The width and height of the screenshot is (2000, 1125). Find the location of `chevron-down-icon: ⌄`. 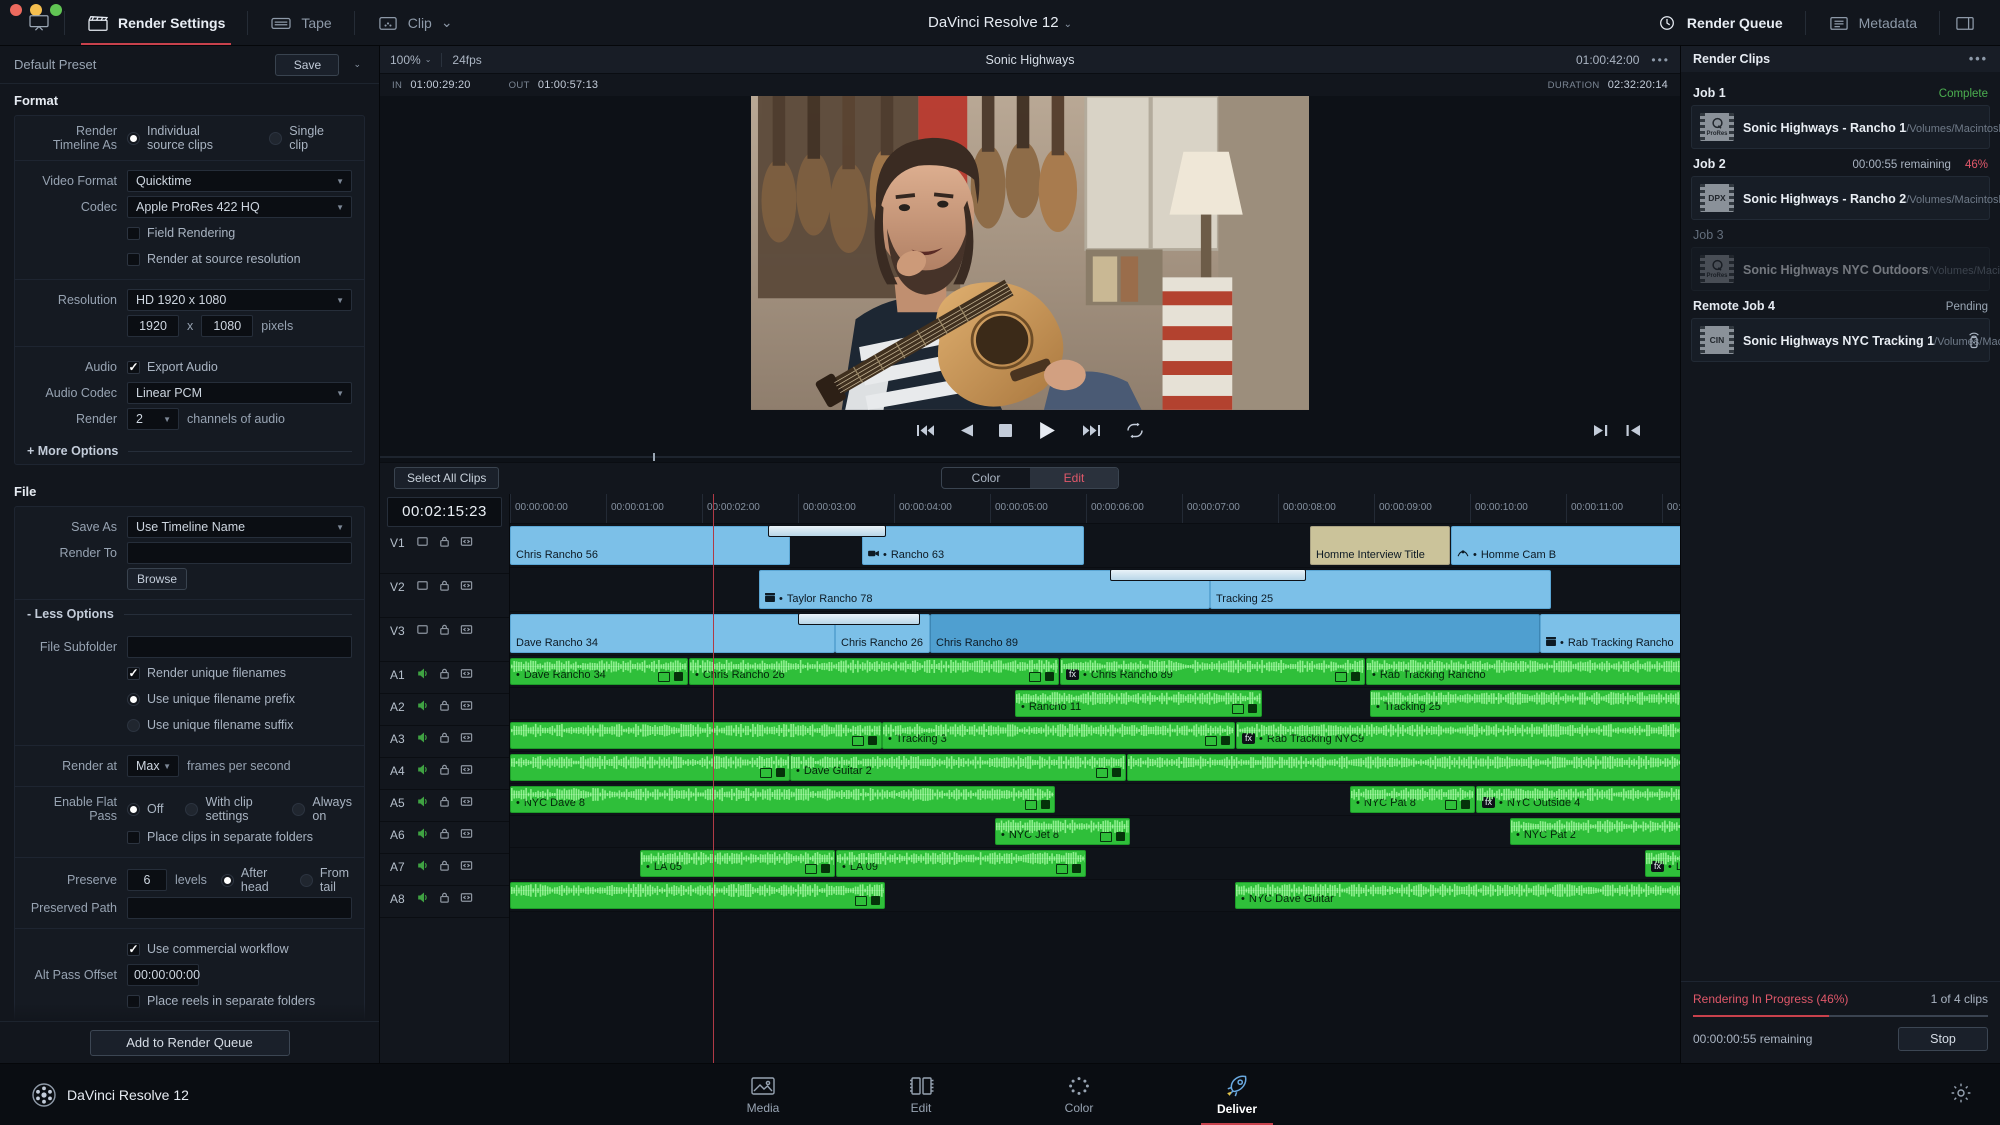

chevron-down-icon: ⌄ is located at coordinates (1068, 24).